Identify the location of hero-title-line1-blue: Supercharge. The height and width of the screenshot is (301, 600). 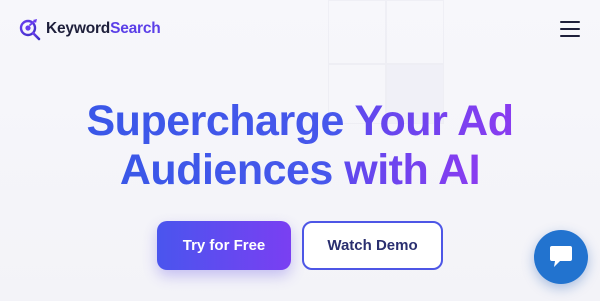
(220, 121).